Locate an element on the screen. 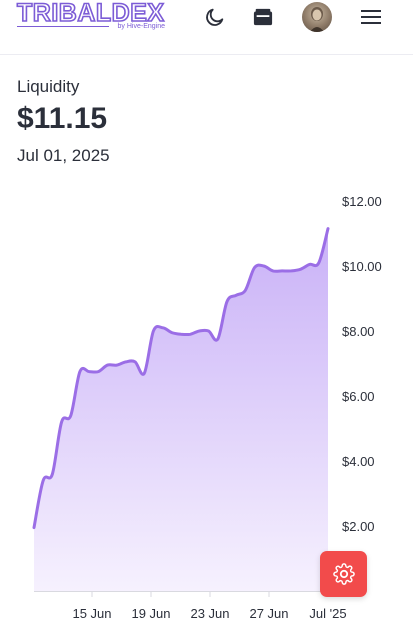 The image size is (413, 640). y-tick-label: $2.00 is located at coordinates (358, 526).